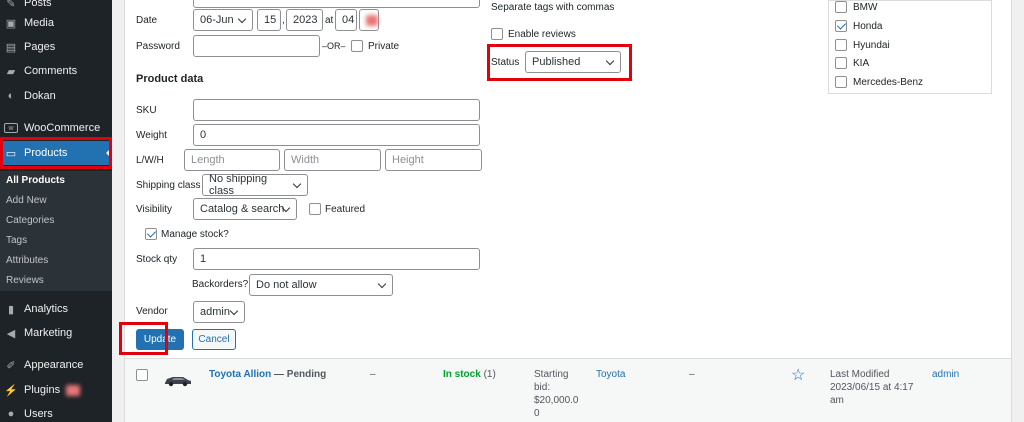 Image resolution: width=1024 pixels, height=422 pixels. What do you see at coordinates (269, 20) in the screenshot?
I see `date-day-input: 15` at bounding box center [269, 20].